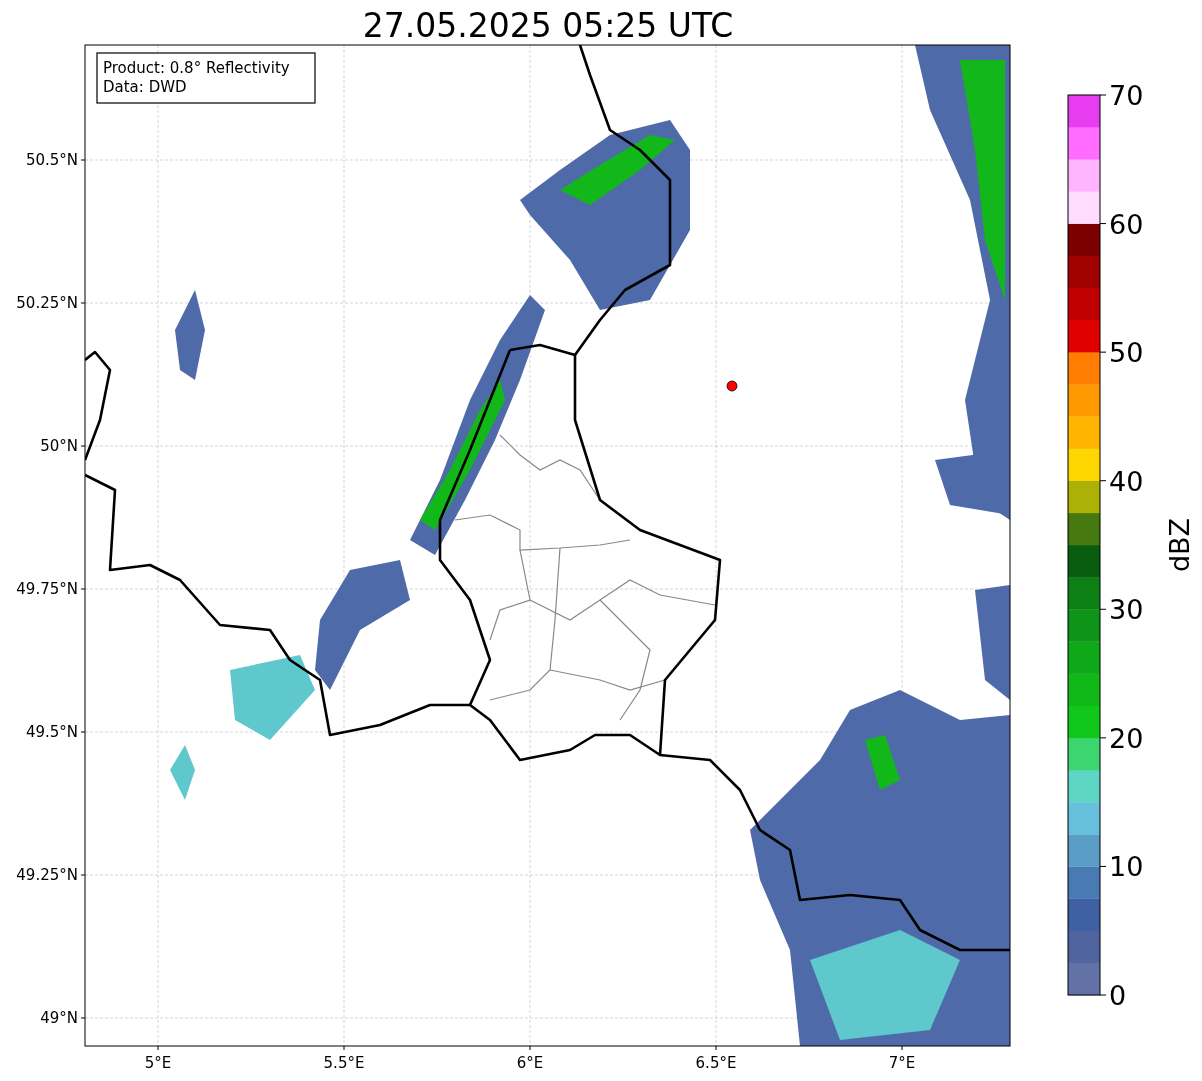 The width and height of the screenshot is (1202, 1081). Describe the element at coordinates (47, 875) in the screenshot. I see `axis-tick-label: 49.25°N` at that location.